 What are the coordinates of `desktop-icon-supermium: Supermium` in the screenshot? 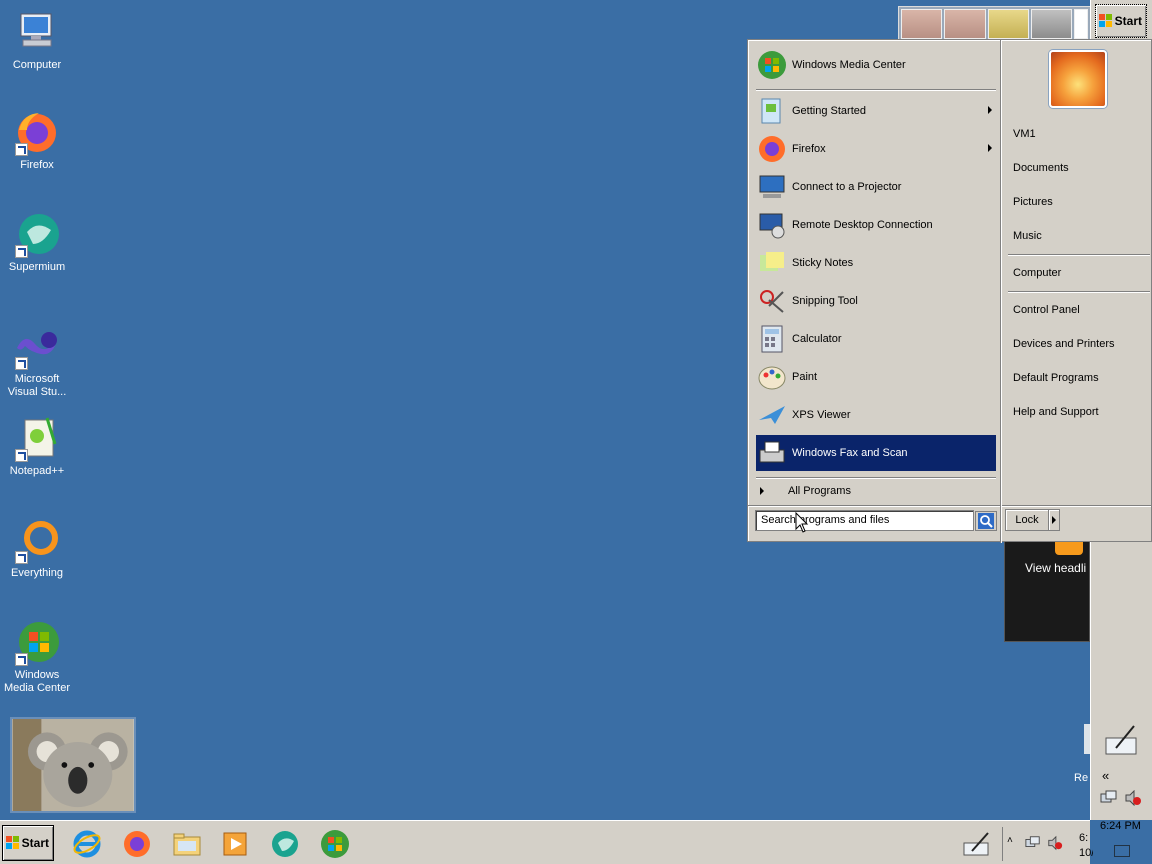 It's located at (37, 242).